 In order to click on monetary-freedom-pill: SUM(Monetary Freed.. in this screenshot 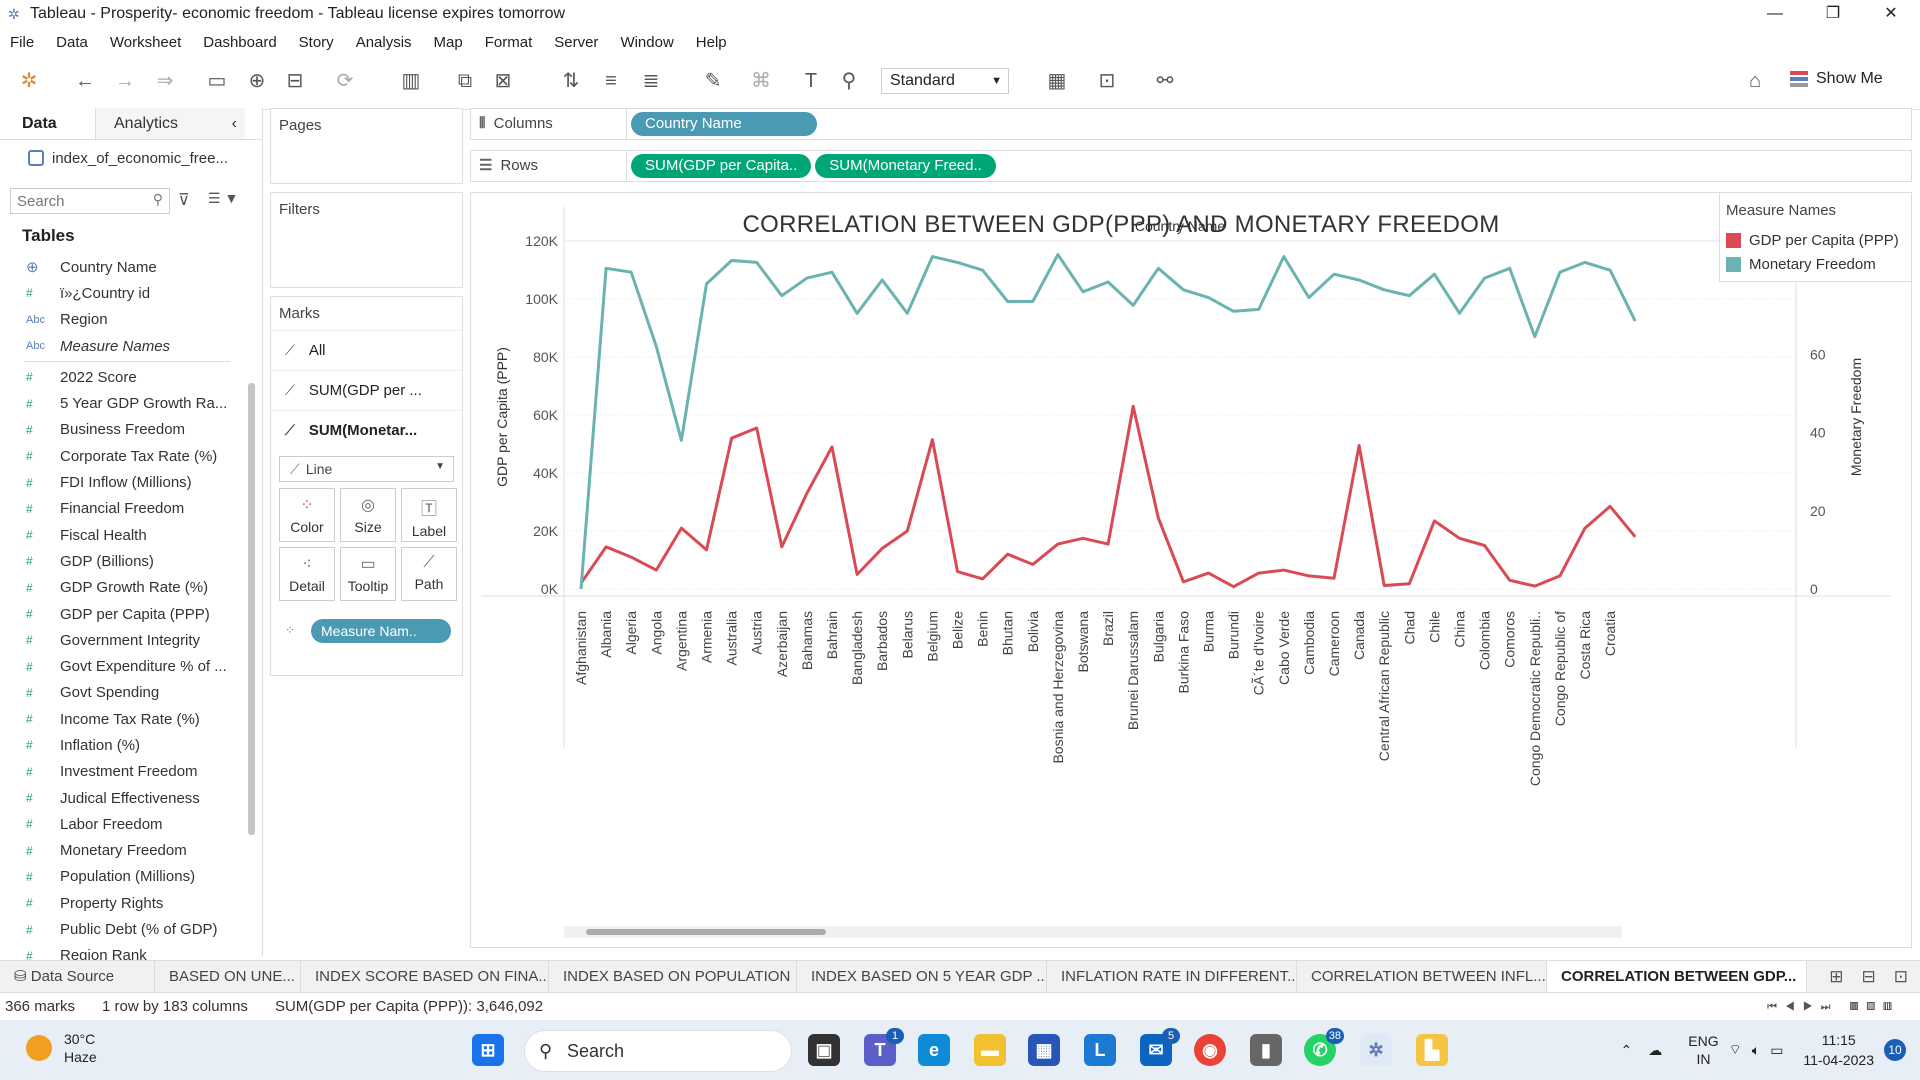, I will do `click(905, 166)`.